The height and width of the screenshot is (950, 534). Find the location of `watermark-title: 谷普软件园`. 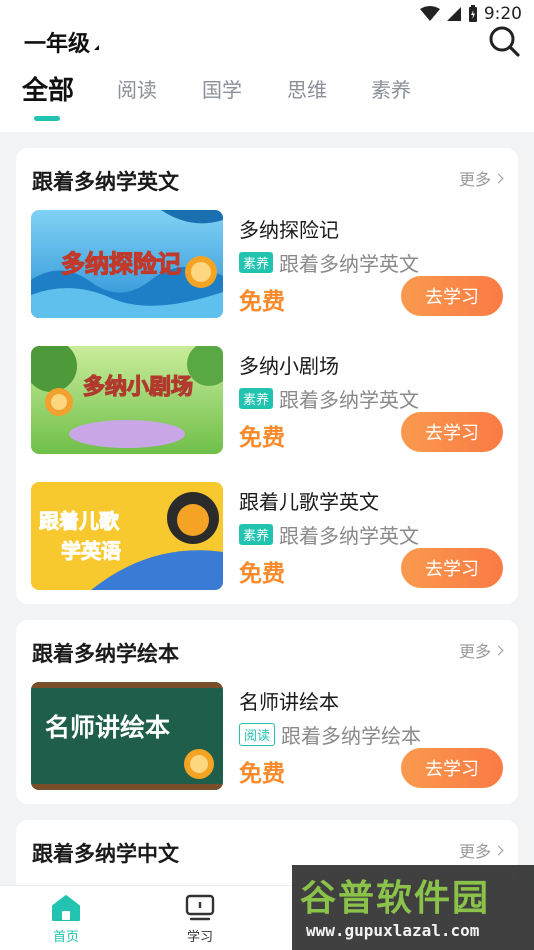

watermark-title: 谷普软件园 is located at coordinates (395, 898).